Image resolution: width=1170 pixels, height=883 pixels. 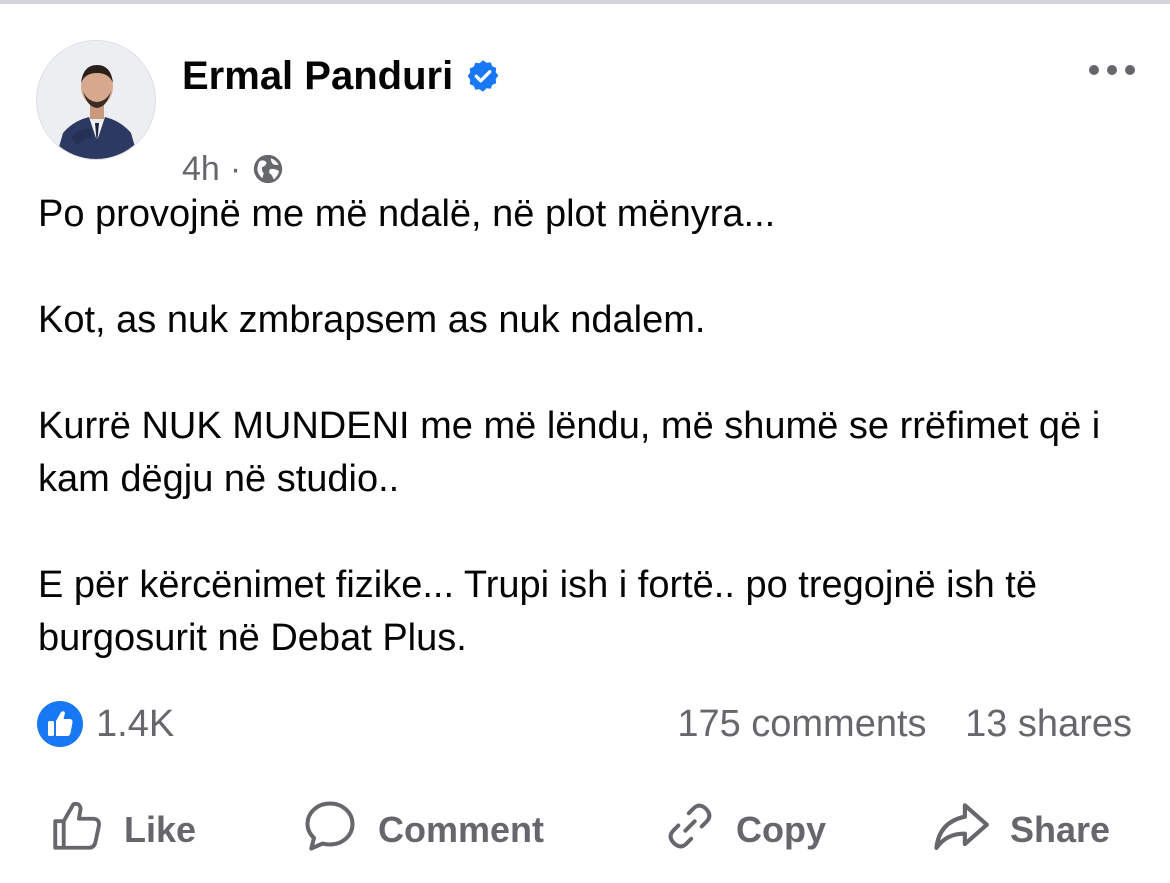 I want to click on comment-button: Comment, so click(x=422, y=830).